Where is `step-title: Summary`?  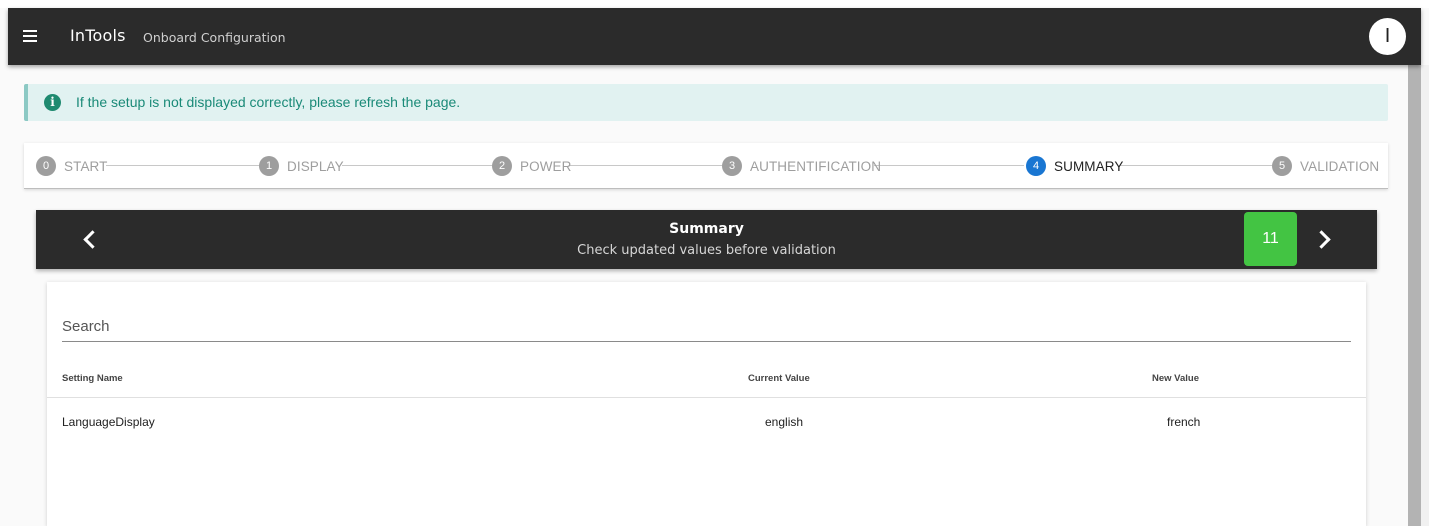
step-title: Summary is located at coordinates (706, 229).